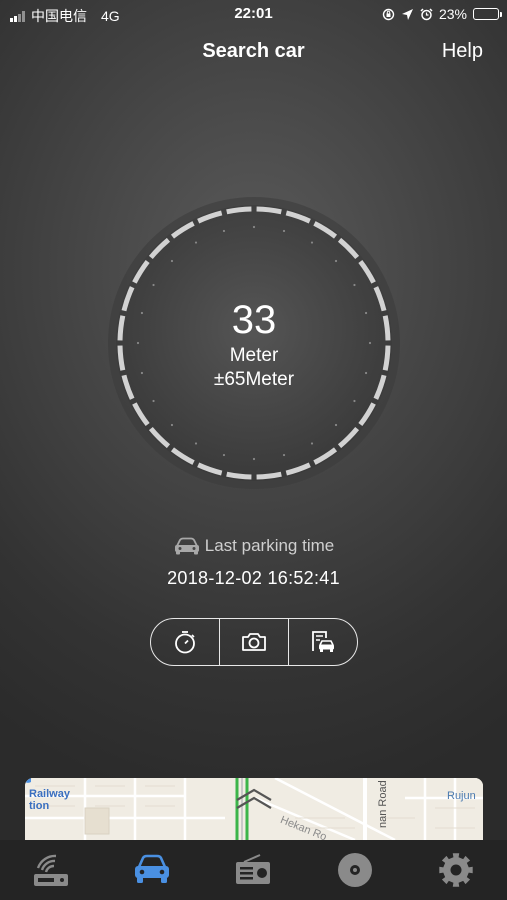 The height and width of the screenshot is (900, 507). I want to click on router-icon, so click(50, 870).